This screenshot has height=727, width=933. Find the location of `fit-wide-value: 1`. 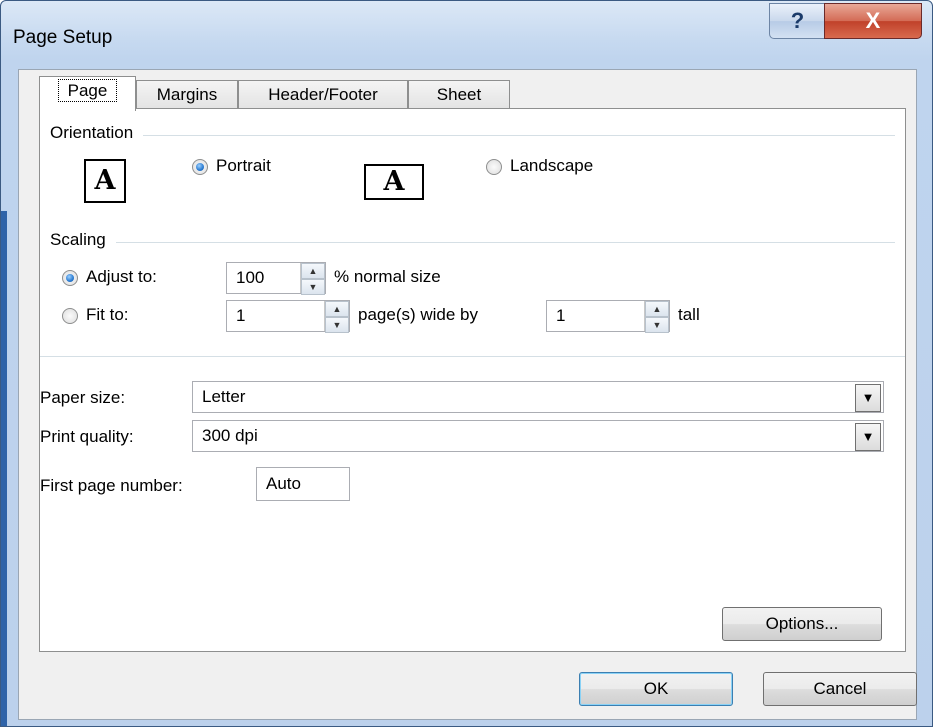

fit-wide-value: 1 is located at coordinates (241, 315).